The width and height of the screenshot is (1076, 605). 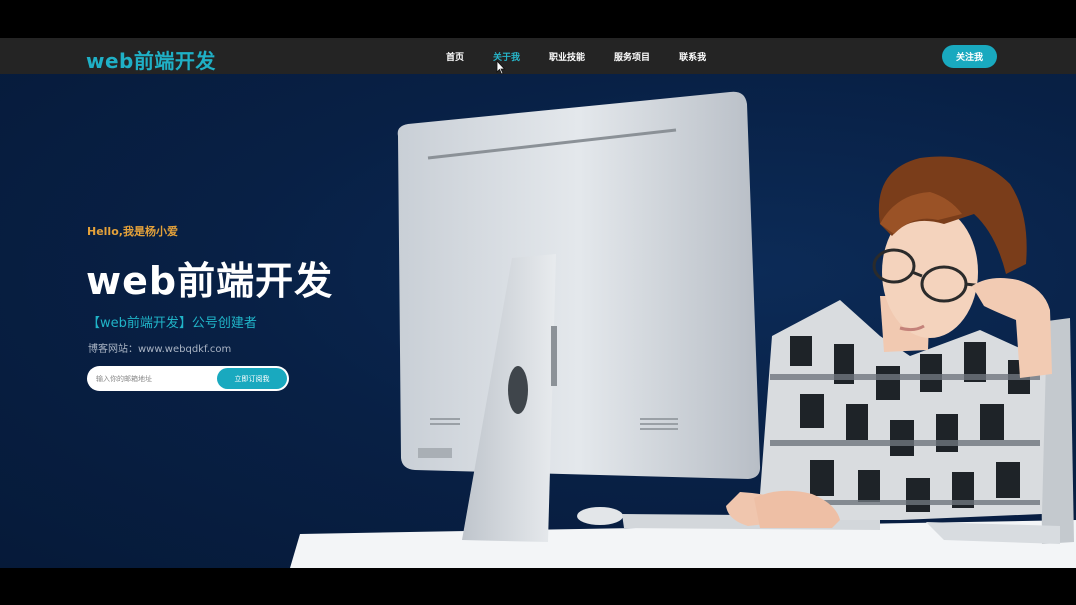 I want to click on mouse-cursor-icon, so click(x=501, y=67).